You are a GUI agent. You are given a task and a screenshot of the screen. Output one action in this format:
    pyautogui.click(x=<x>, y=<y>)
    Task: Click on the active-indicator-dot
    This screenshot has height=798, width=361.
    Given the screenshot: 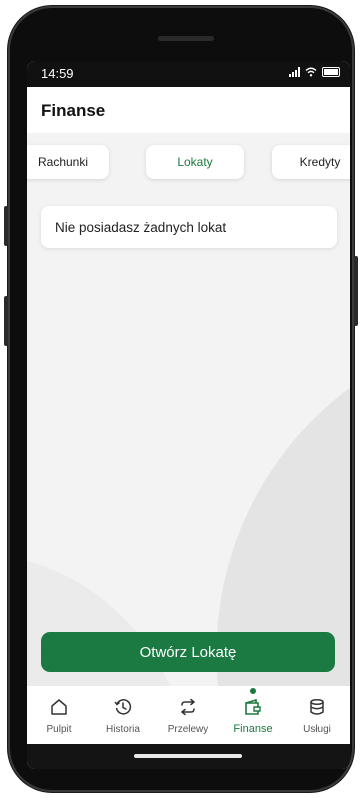 What is the action you would take?
    pyautogui.click(x=253, y=691)
    